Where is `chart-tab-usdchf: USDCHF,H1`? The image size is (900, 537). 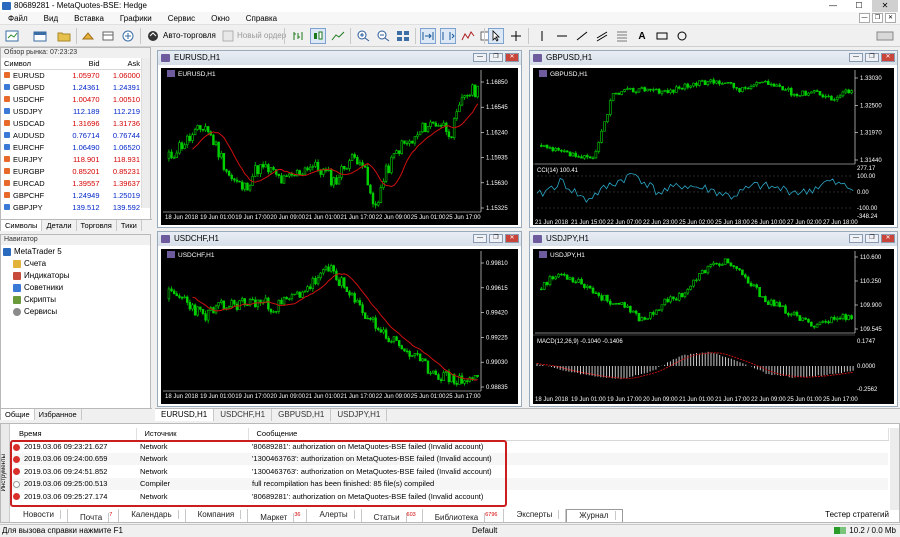 chart-tab-usdchf: USDCHF,H1 is located at coordinates (243, 415).